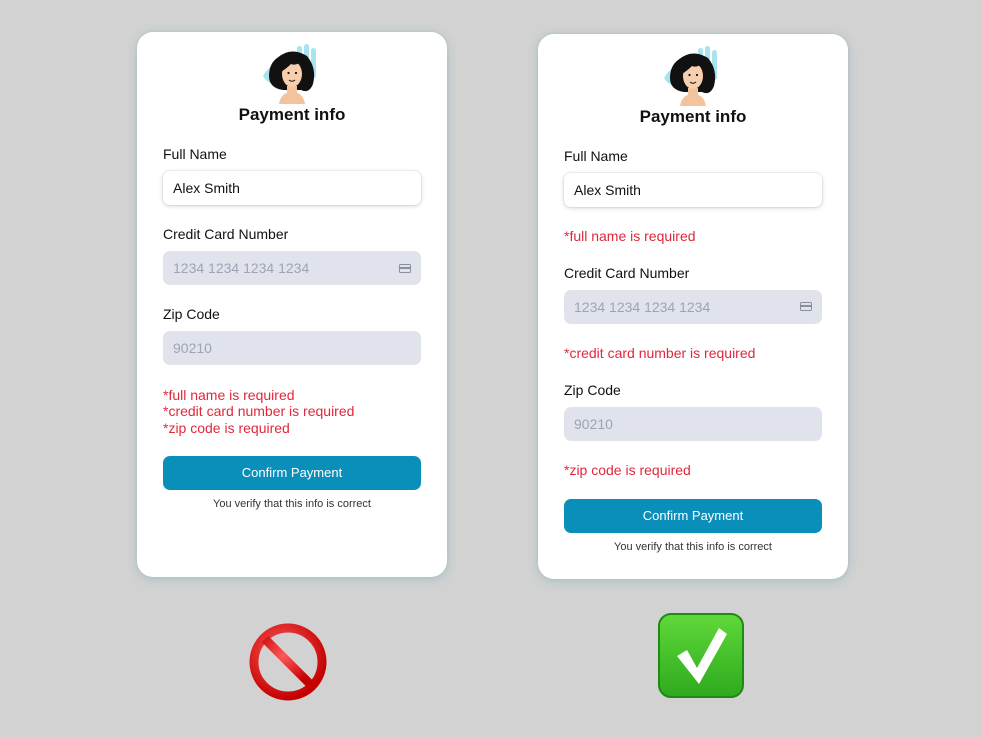 Image resolution: width=982 pixels, height=737 pixels. Describe the element at coordinates (288, 662) in the screenshot. I see `prohibited-icon` at that location.